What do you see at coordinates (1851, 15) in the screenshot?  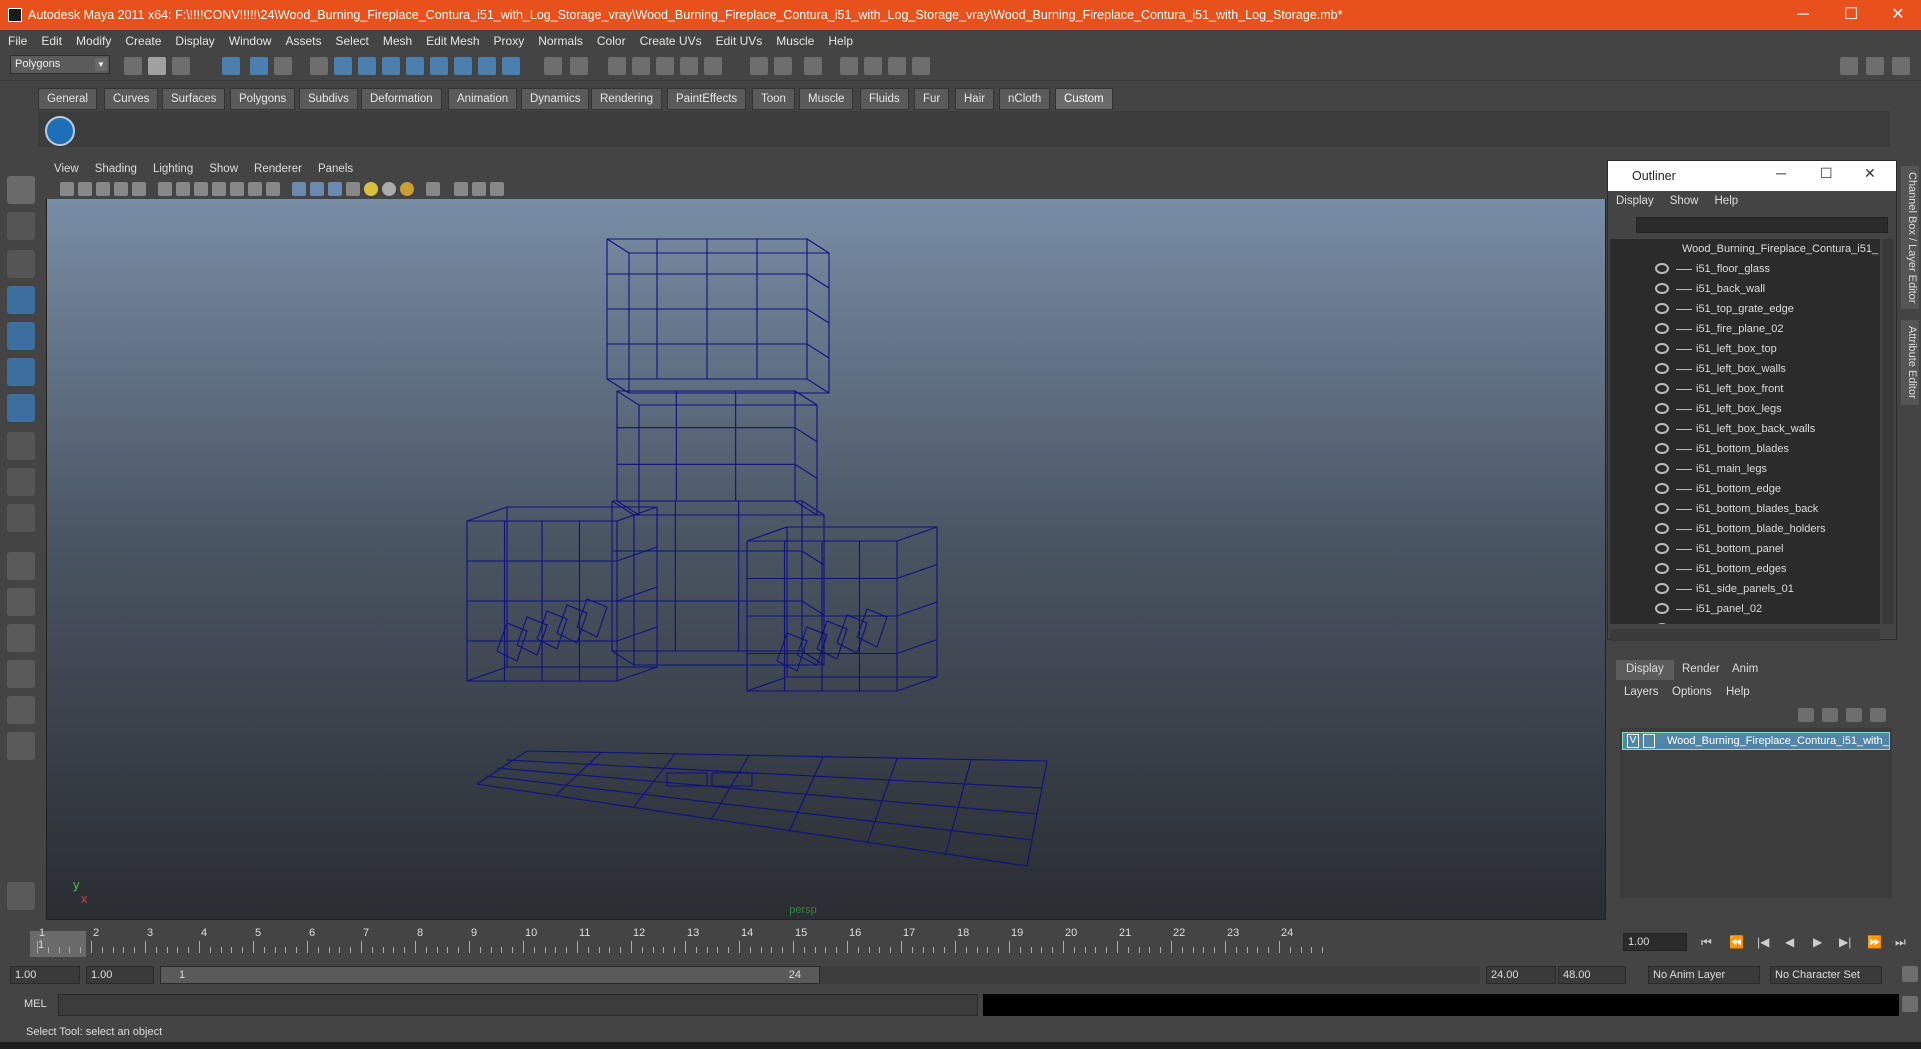 I see `maximize-button: ☐` at bounding box center [1851, 15].